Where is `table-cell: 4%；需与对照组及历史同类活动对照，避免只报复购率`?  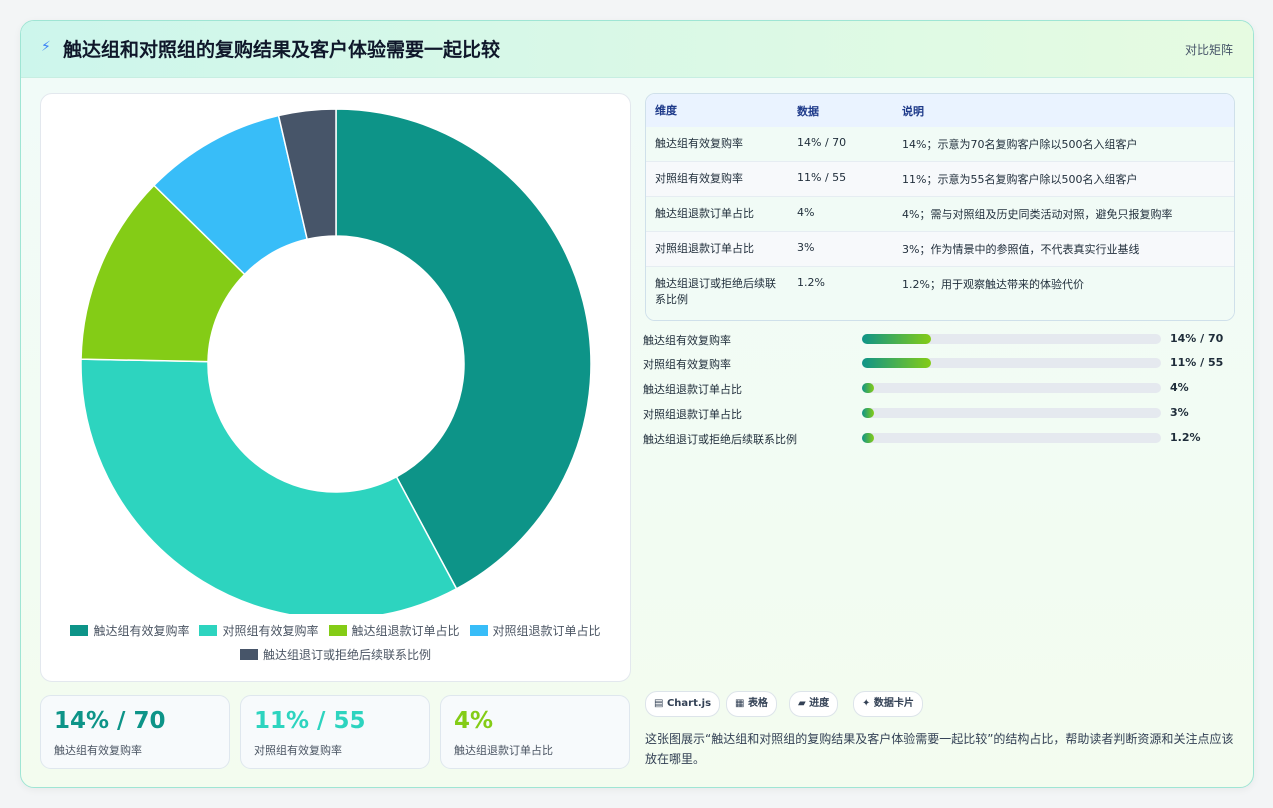
table-cell: 4%；需与对照组及历史同类活动对照，避免只报复购率 is located at coordinates (1037, 214).